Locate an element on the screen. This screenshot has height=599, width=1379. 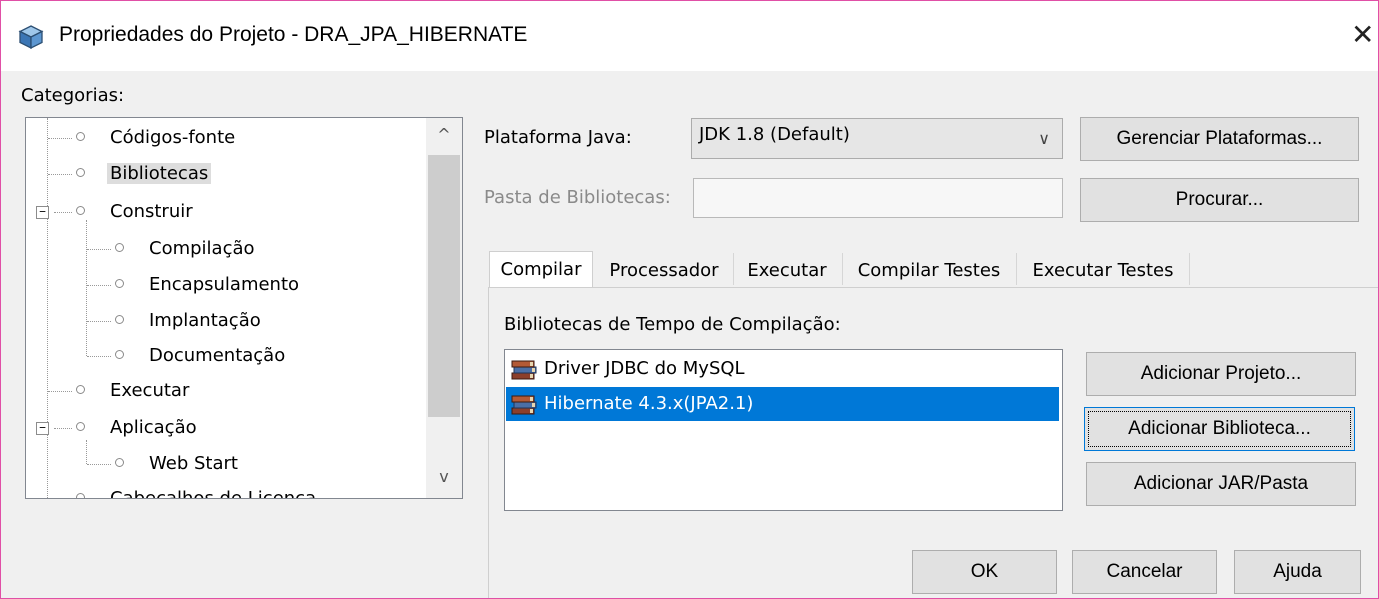
tree-item-documentacao: Documentação is located at coordinates (201, 356).